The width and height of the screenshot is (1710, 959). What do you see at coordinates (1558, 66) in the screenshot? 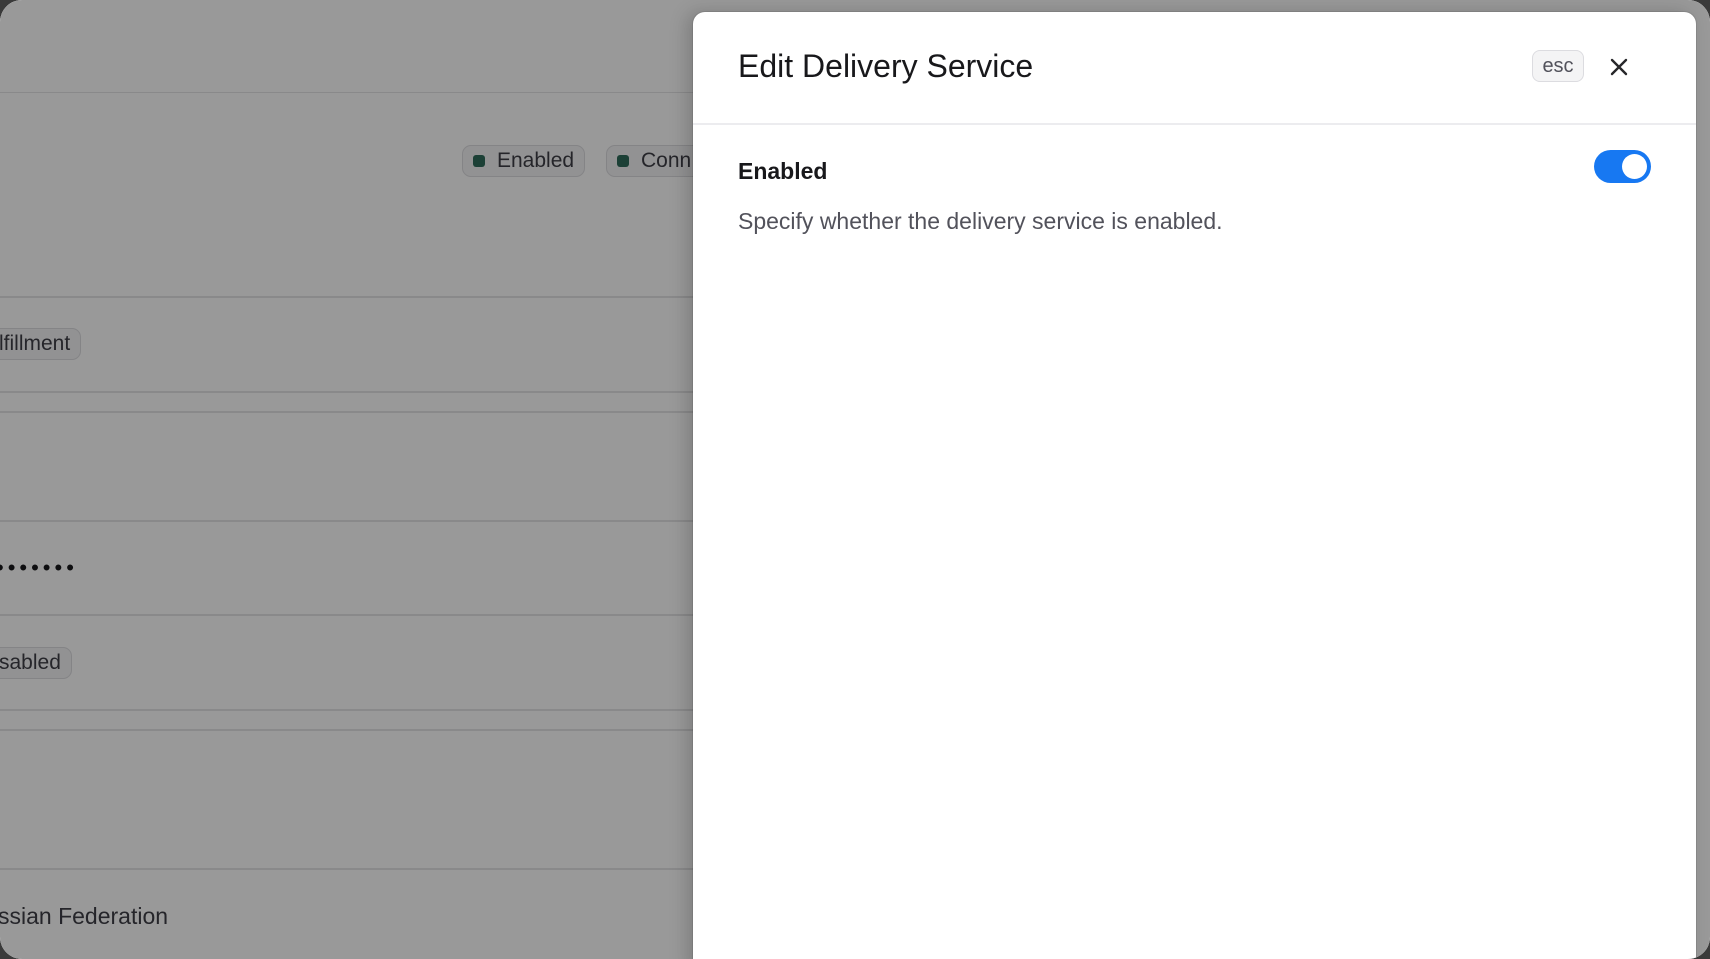
I see `esc-key-hint: esc` at bounding box center [1558, 66].